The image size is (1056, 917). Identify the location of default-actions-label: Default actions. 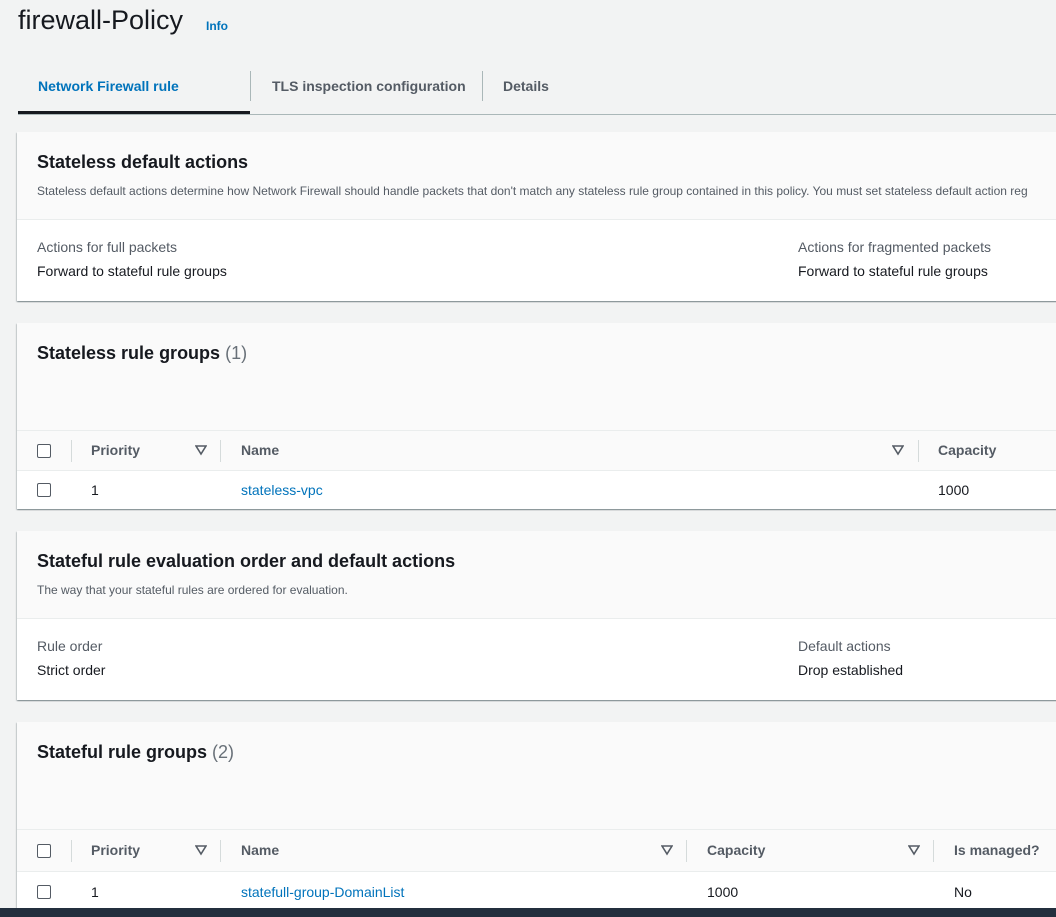
(844, 646).